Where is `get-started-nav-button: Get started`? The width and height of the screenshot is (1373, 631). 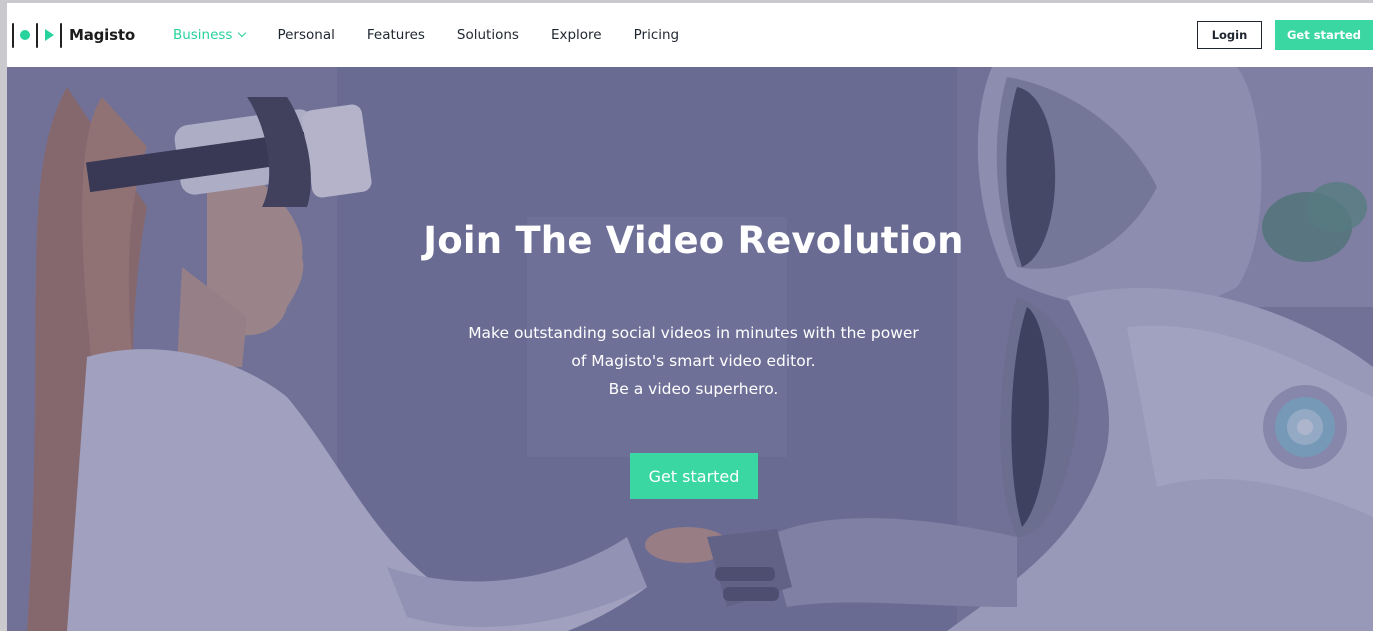 get-started-nav-button: Get started is located at coordinates (1324, 35).